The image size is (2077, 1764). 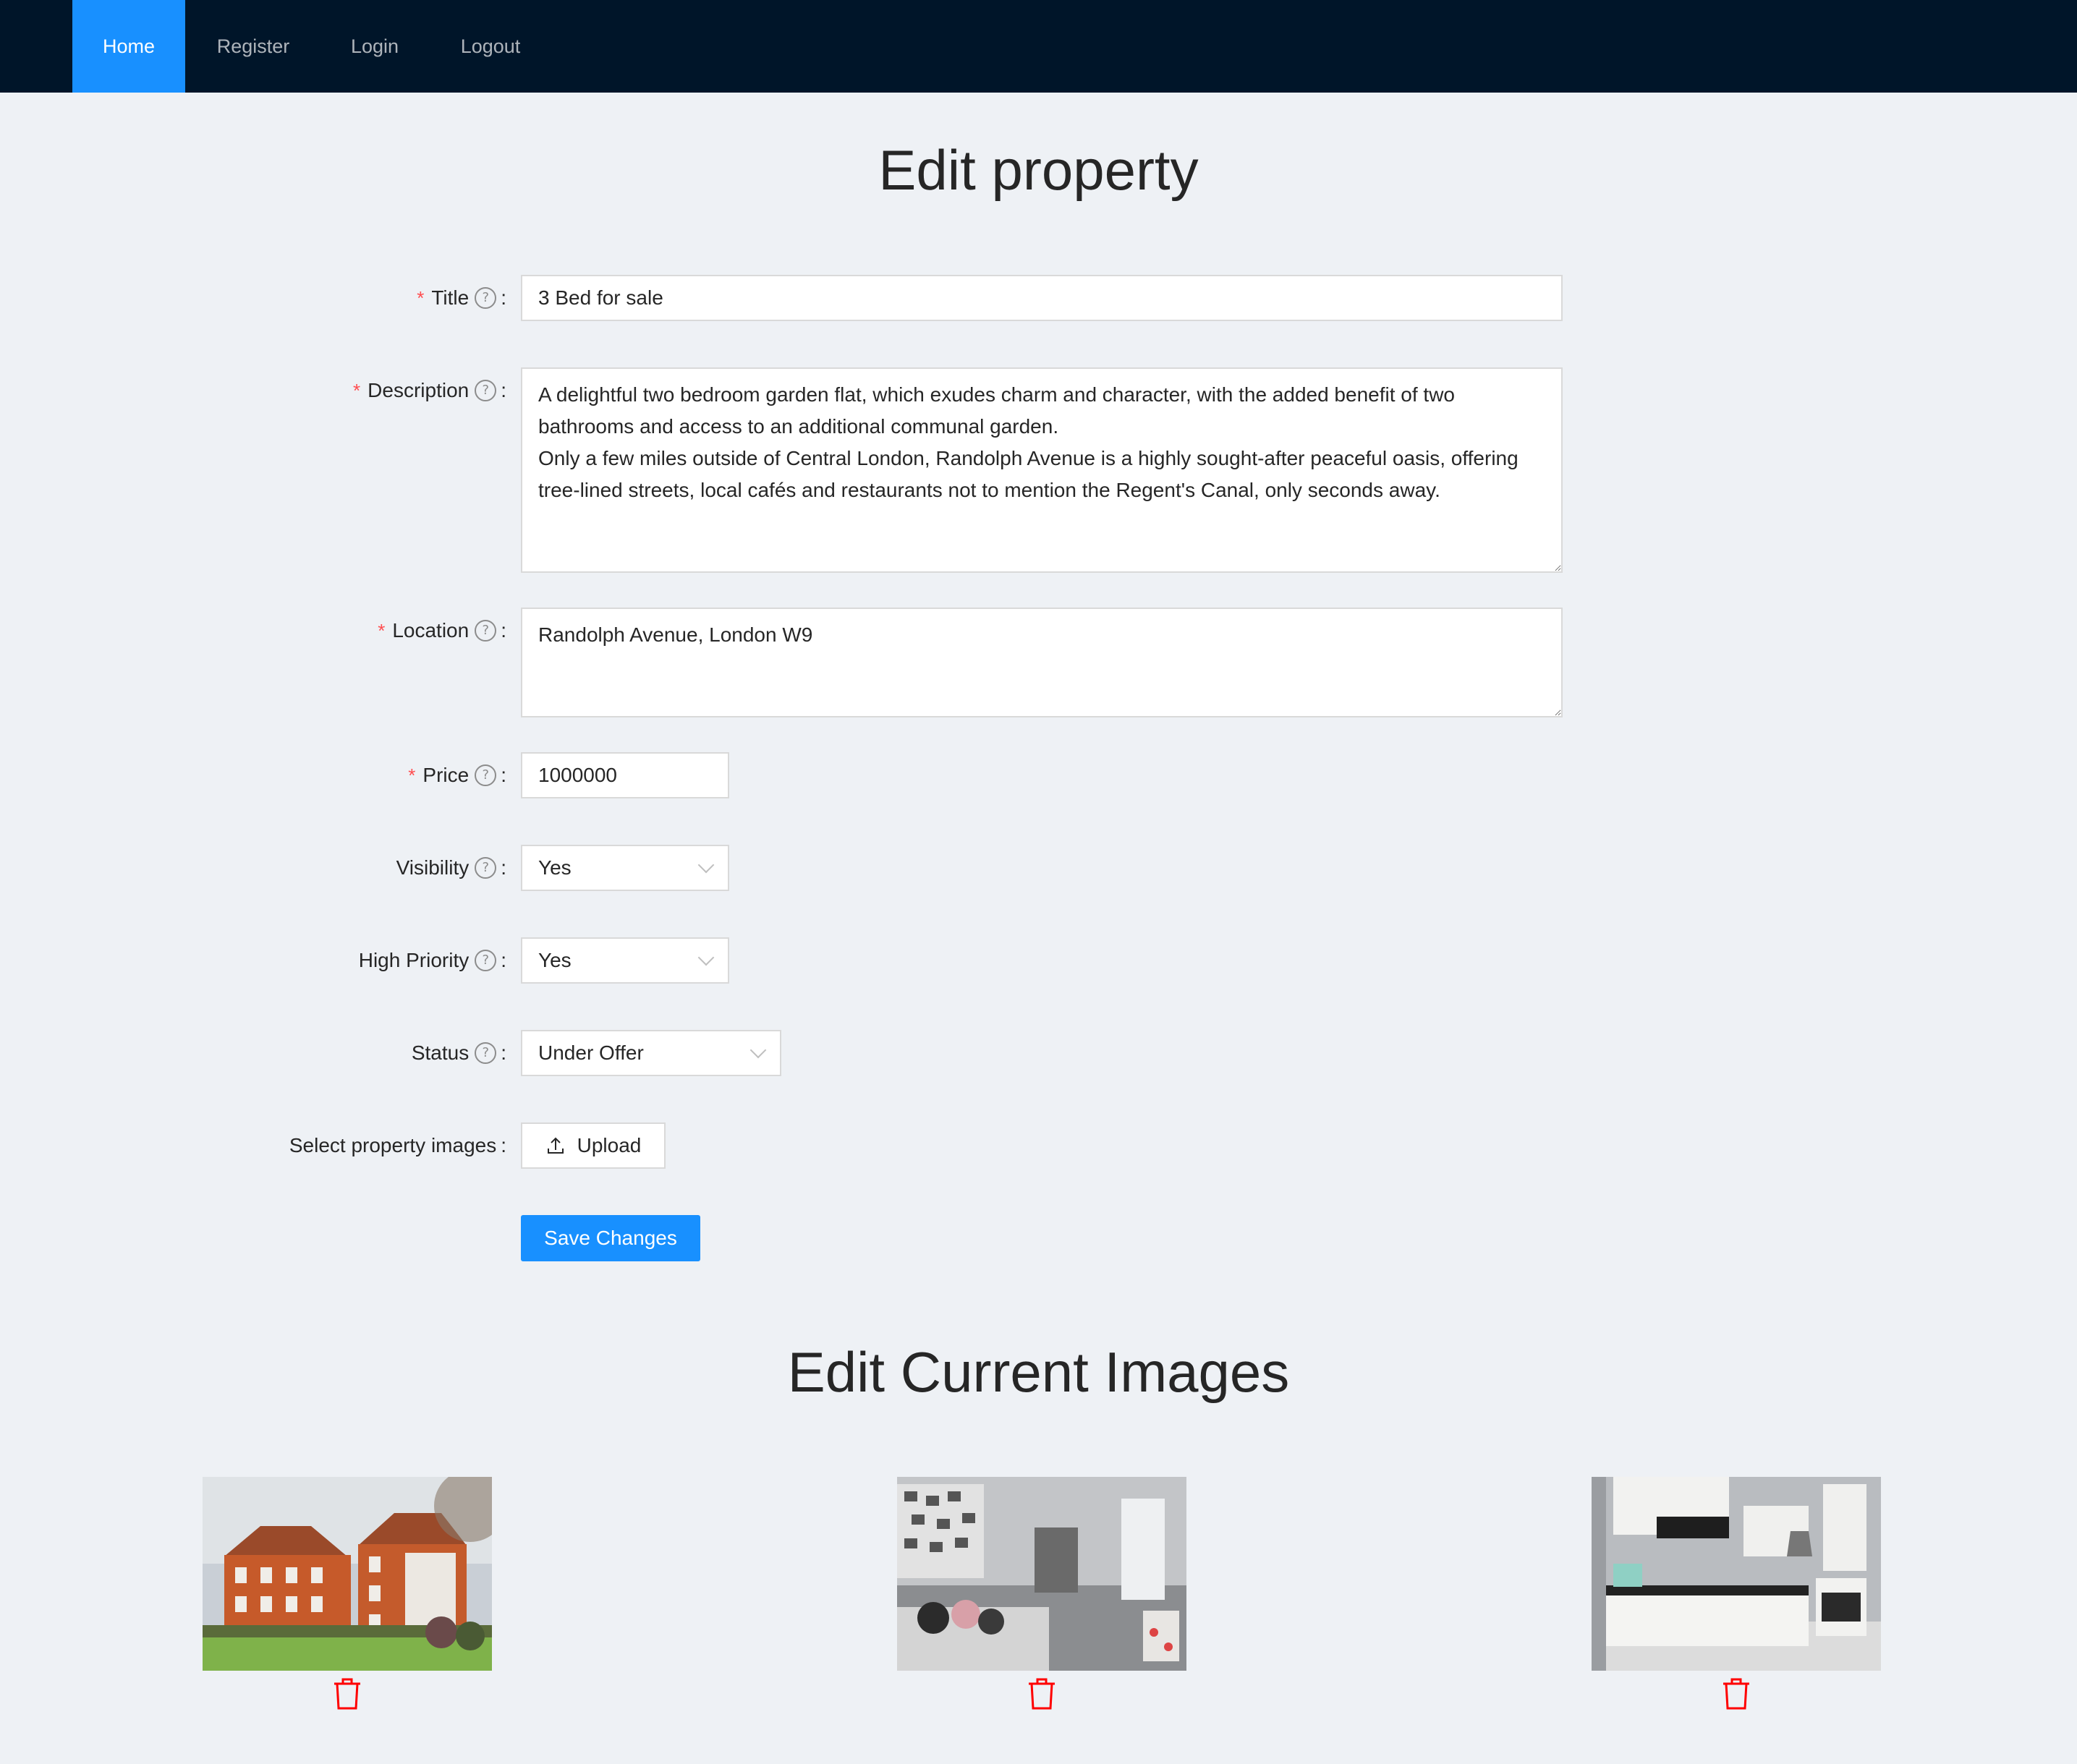 What do you see at coordinates (1042, 1574) in the screenshot?
I see `living-room-image` at bounding box center [1042, 1574].